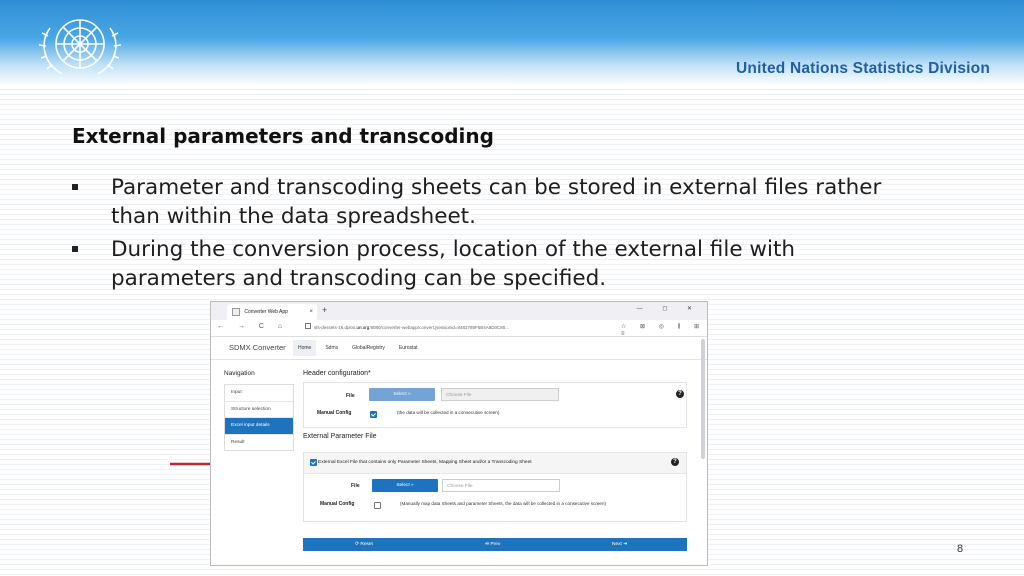 The width and height of the screenshot is (1024, 576). Describe the element at coordinates (340, 436) in the screenshot. I see `external-parameter-title: External Parameter File` at that location.